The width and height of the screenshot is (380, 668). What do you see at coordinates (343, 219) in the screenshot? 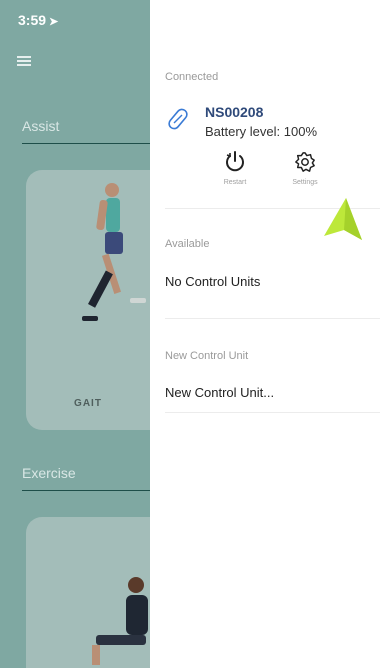
I see `pointer-arrow-icon` at bounding box center [343, 219].